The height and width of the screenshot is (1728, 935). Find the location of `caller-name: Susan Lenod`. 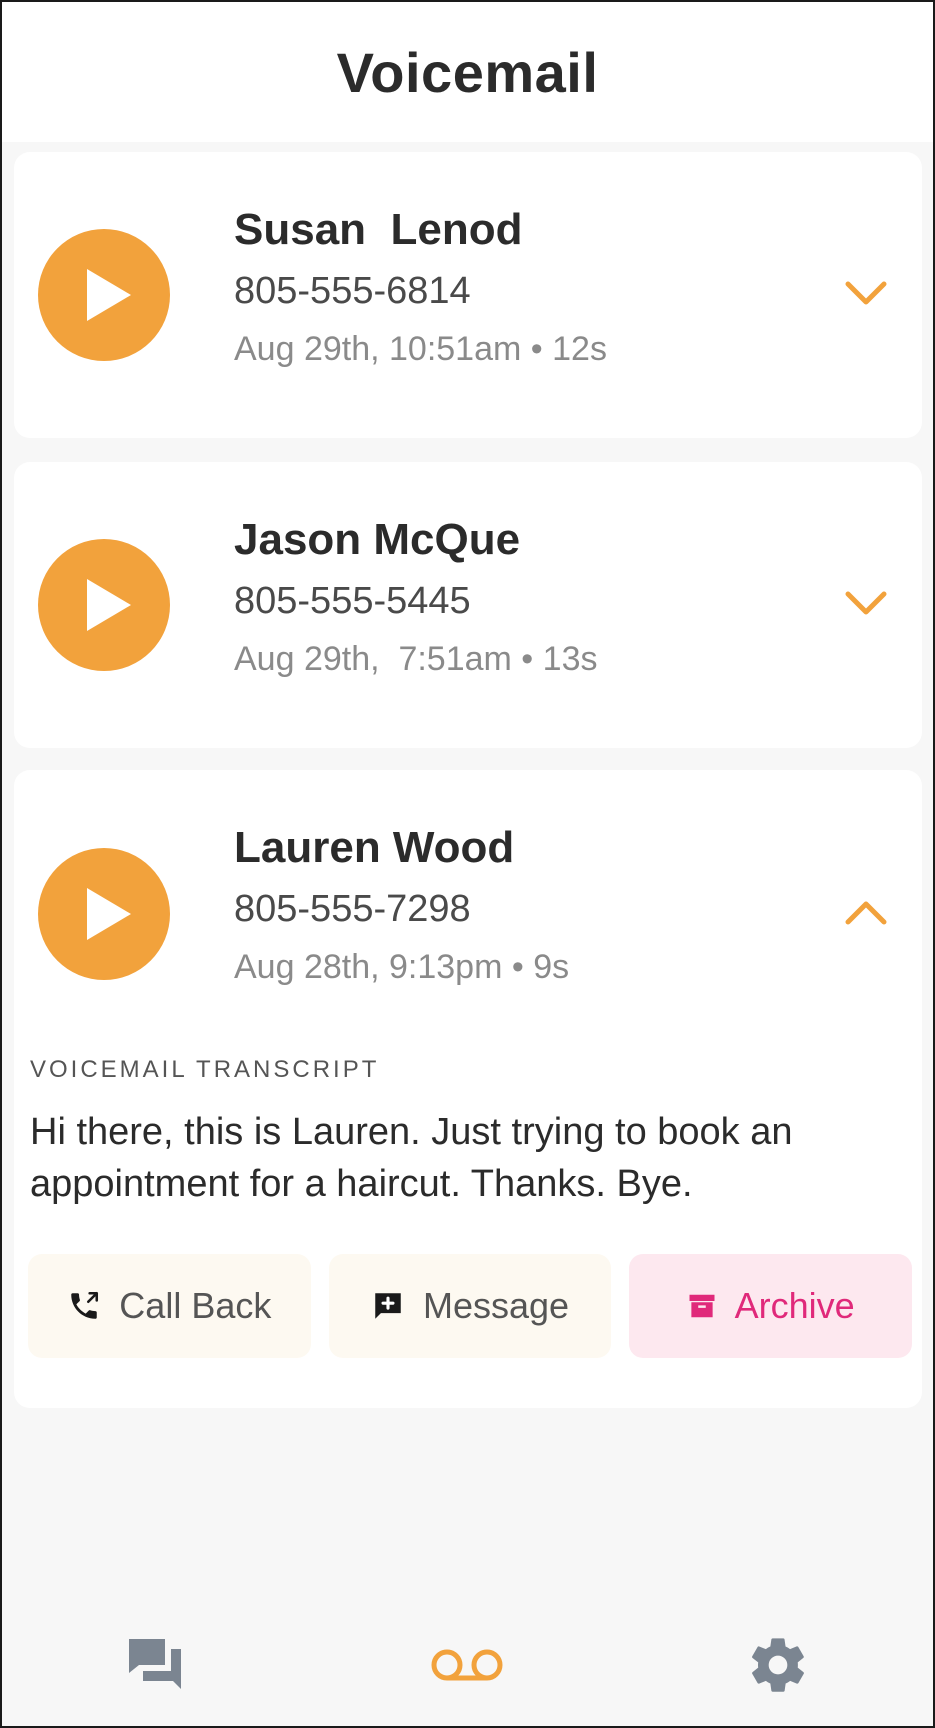

caller-name: Susan Lenod is located at coordinates (378, 229).